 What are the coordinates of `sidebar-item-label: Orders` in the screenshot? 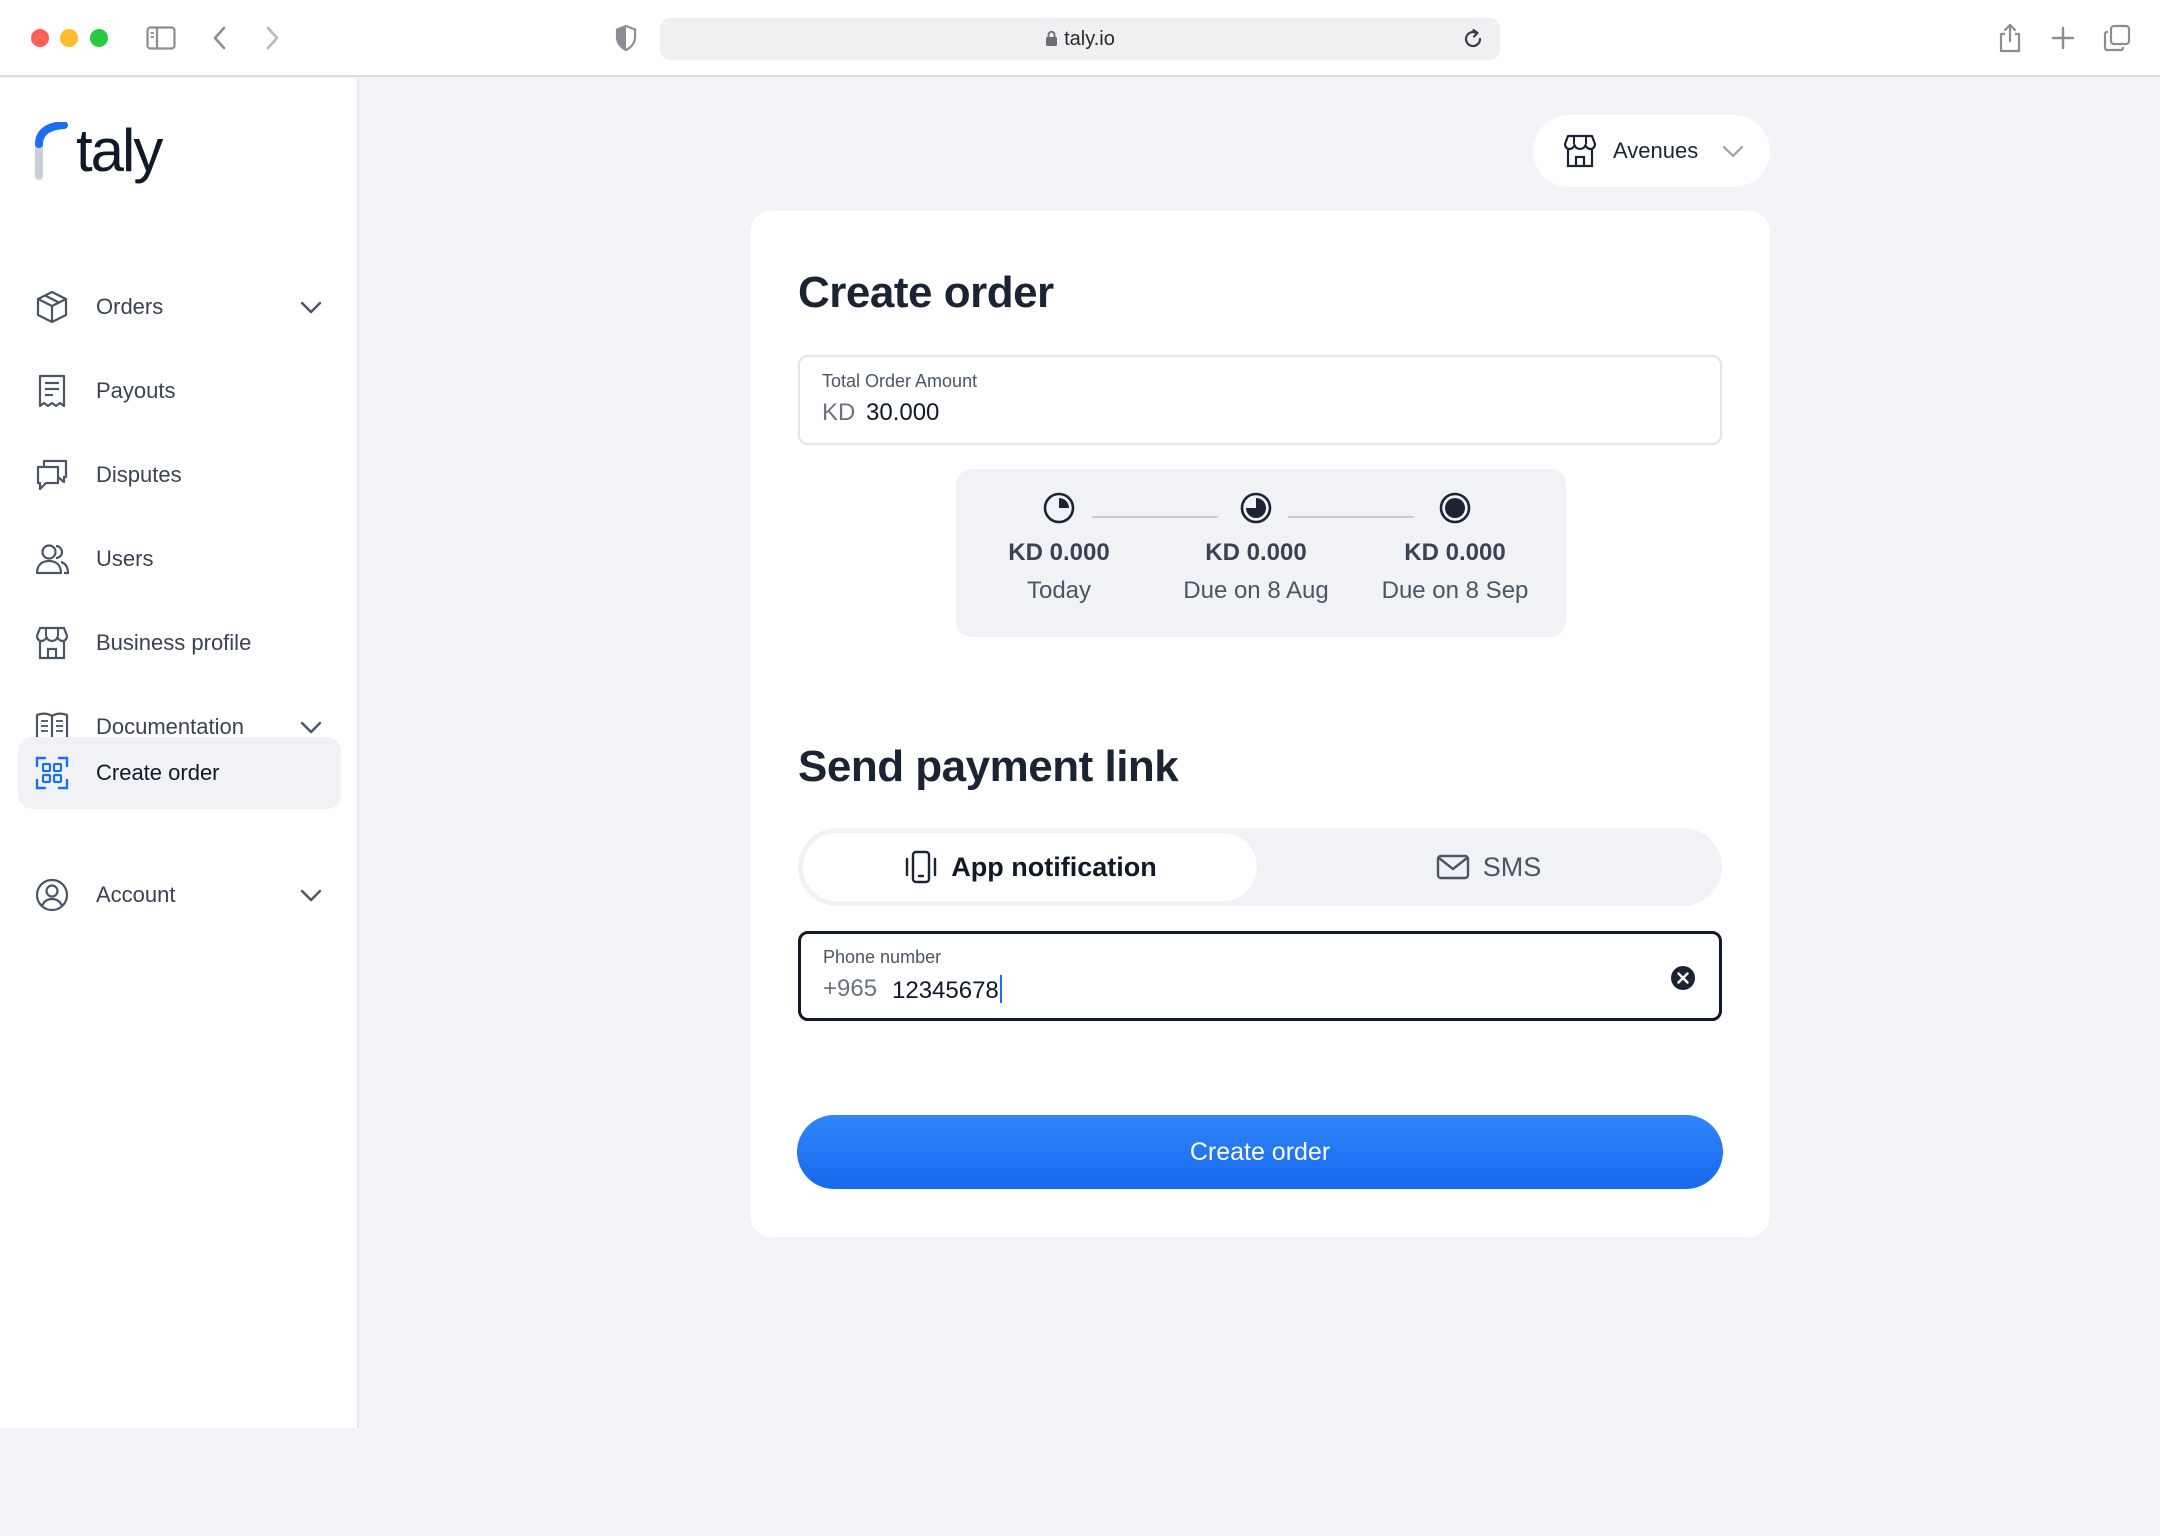 It's located at (130, 306).